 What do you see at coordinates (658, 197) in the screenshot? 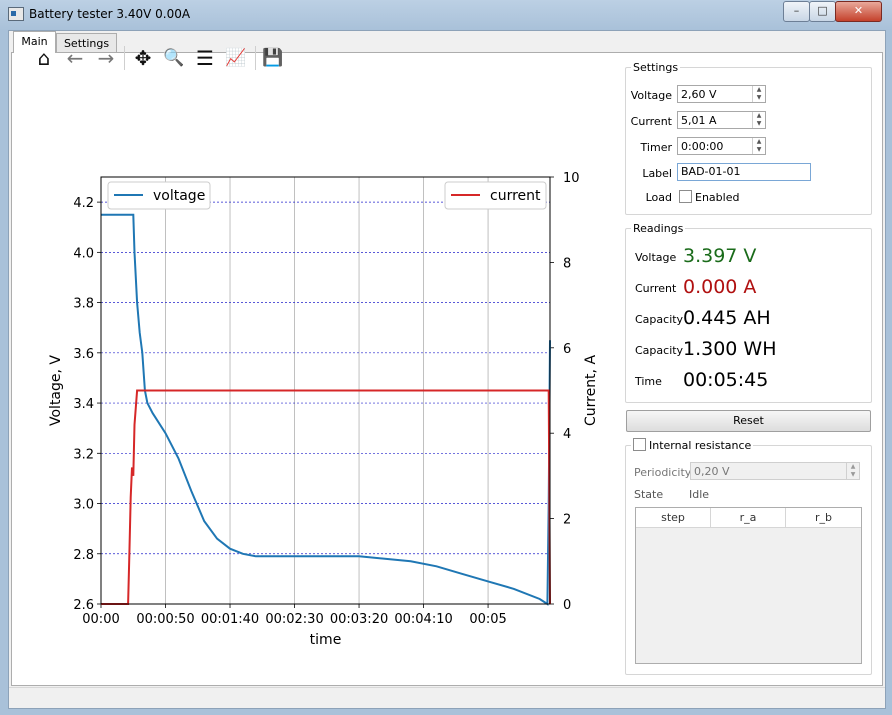
I see `load-label: Load` at bounding box center [658, 197].